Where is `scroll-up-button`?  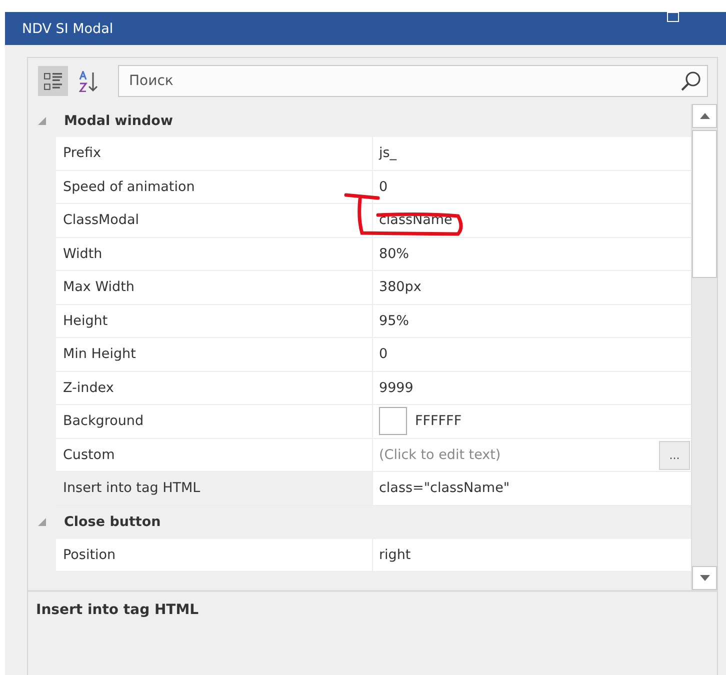
scroll-up-button is located at coordinates (704, 116).